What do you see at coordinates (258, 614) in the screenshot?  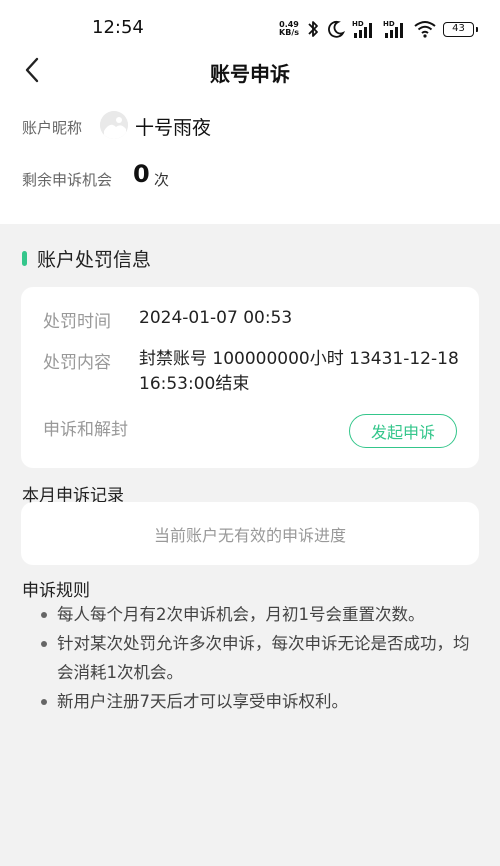 I see `rule-item: 每人每个月有2次申诉机会，月初1号会重置次数。` at bounding box center [258, 614].